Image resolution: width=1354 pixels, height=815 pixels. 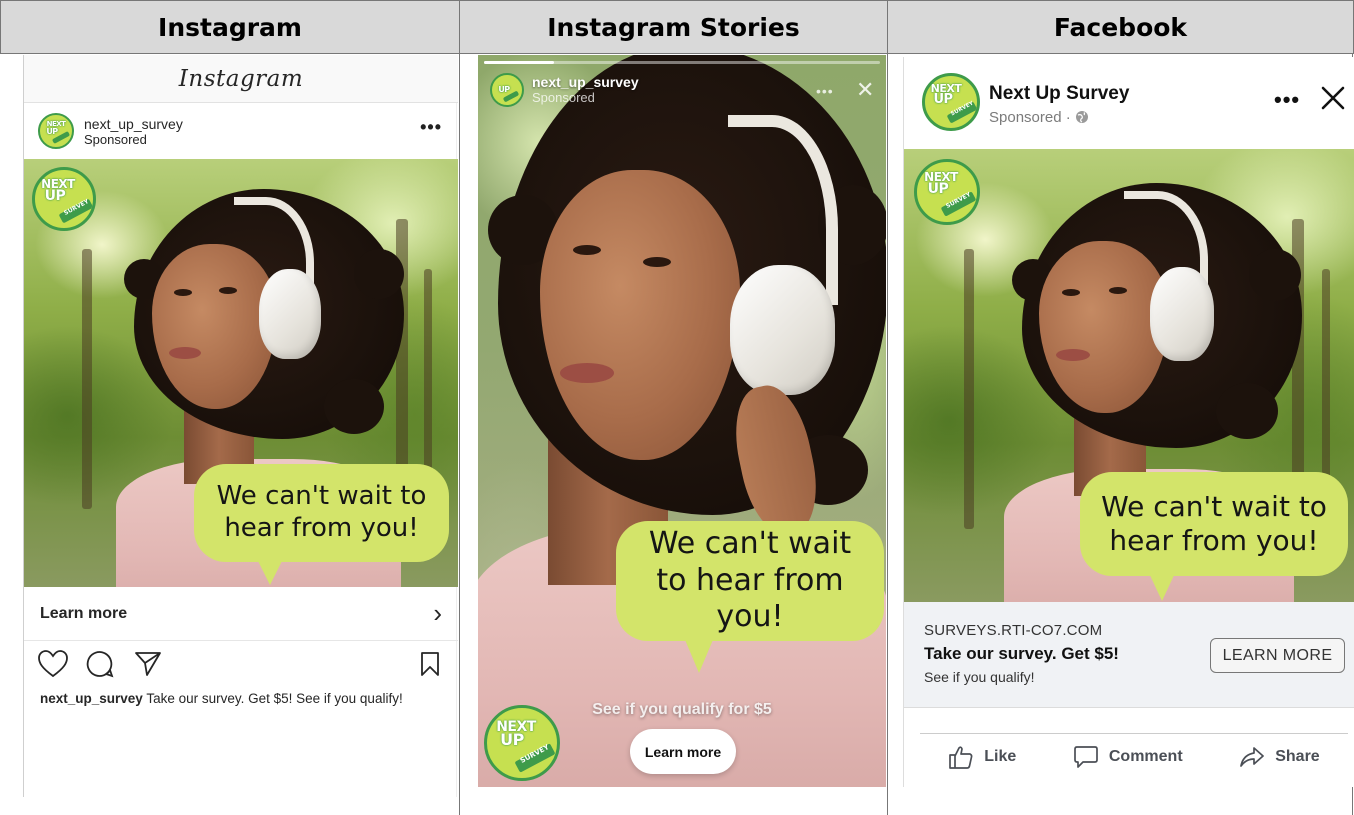 I want to click on qualify-text: See if you qualify for $5, so click(x=682, y=709).